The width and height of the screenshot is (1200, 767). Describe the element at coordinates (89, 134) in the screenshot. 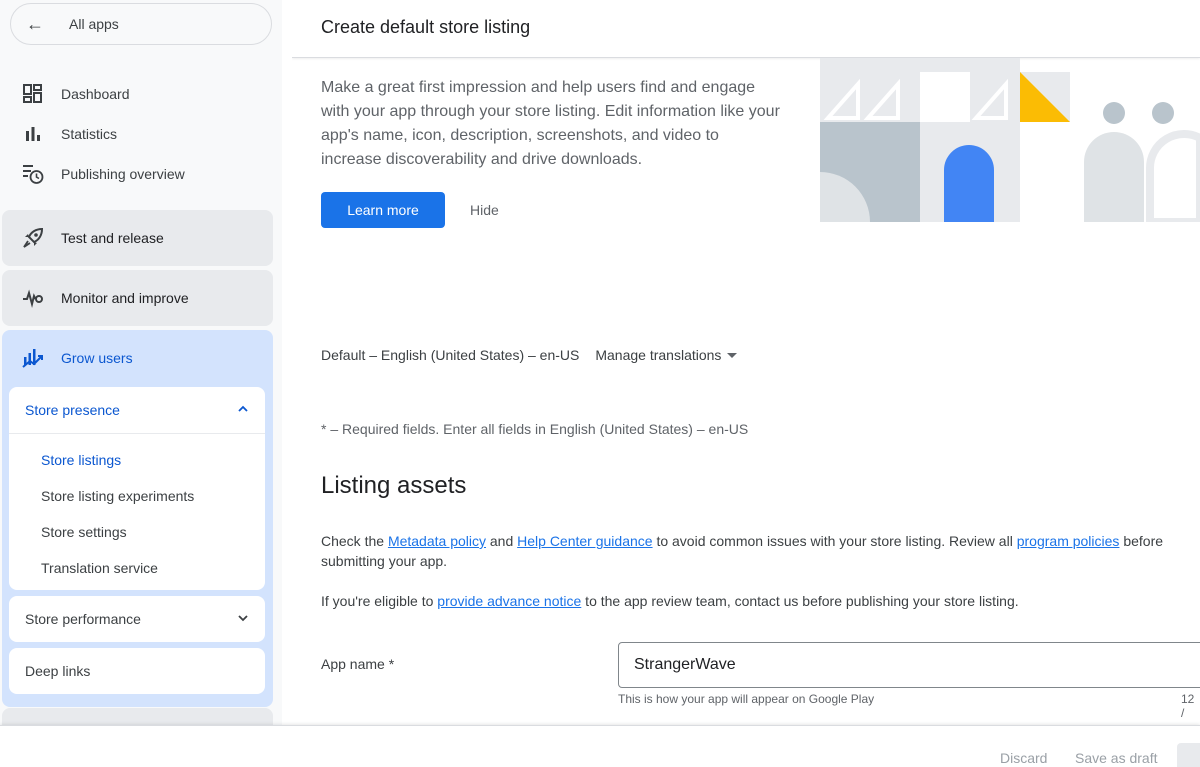

I see `sidebar-item-label: Statistics` at that location.